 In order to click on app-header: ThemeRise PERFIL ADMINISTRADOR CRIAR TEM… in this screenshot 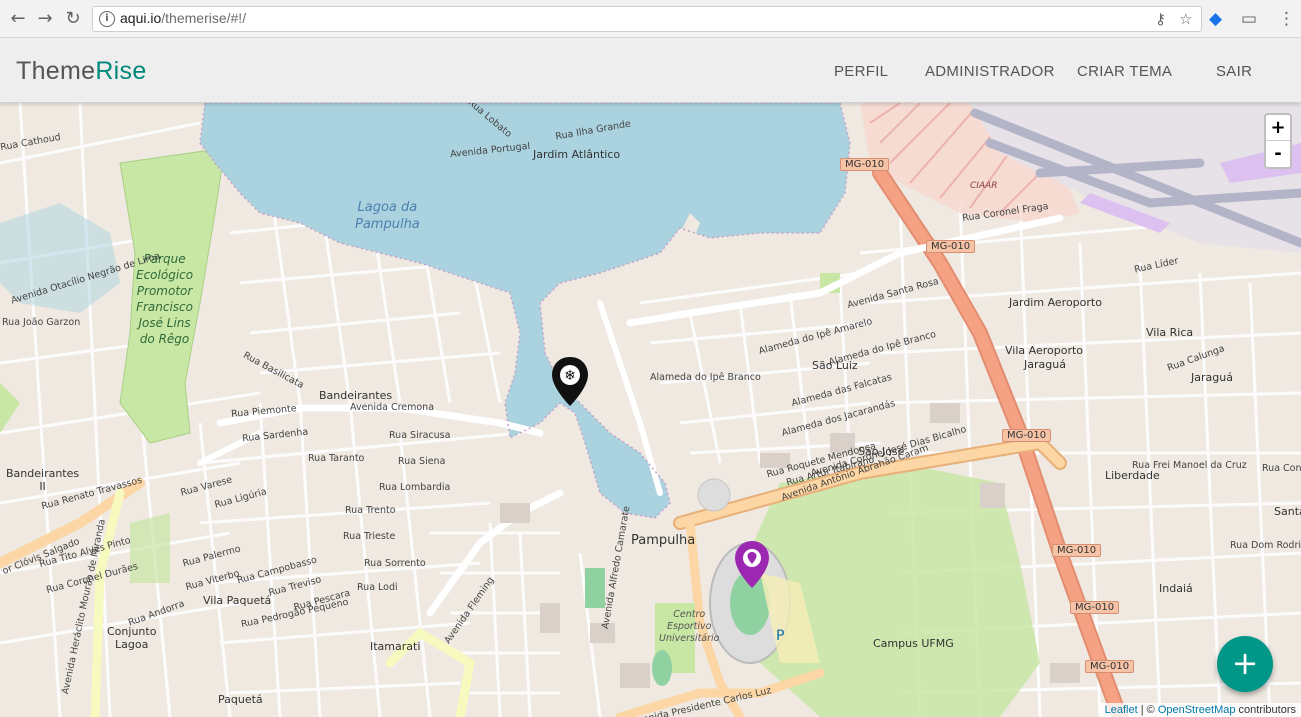, I will do `click(650, 70)`.